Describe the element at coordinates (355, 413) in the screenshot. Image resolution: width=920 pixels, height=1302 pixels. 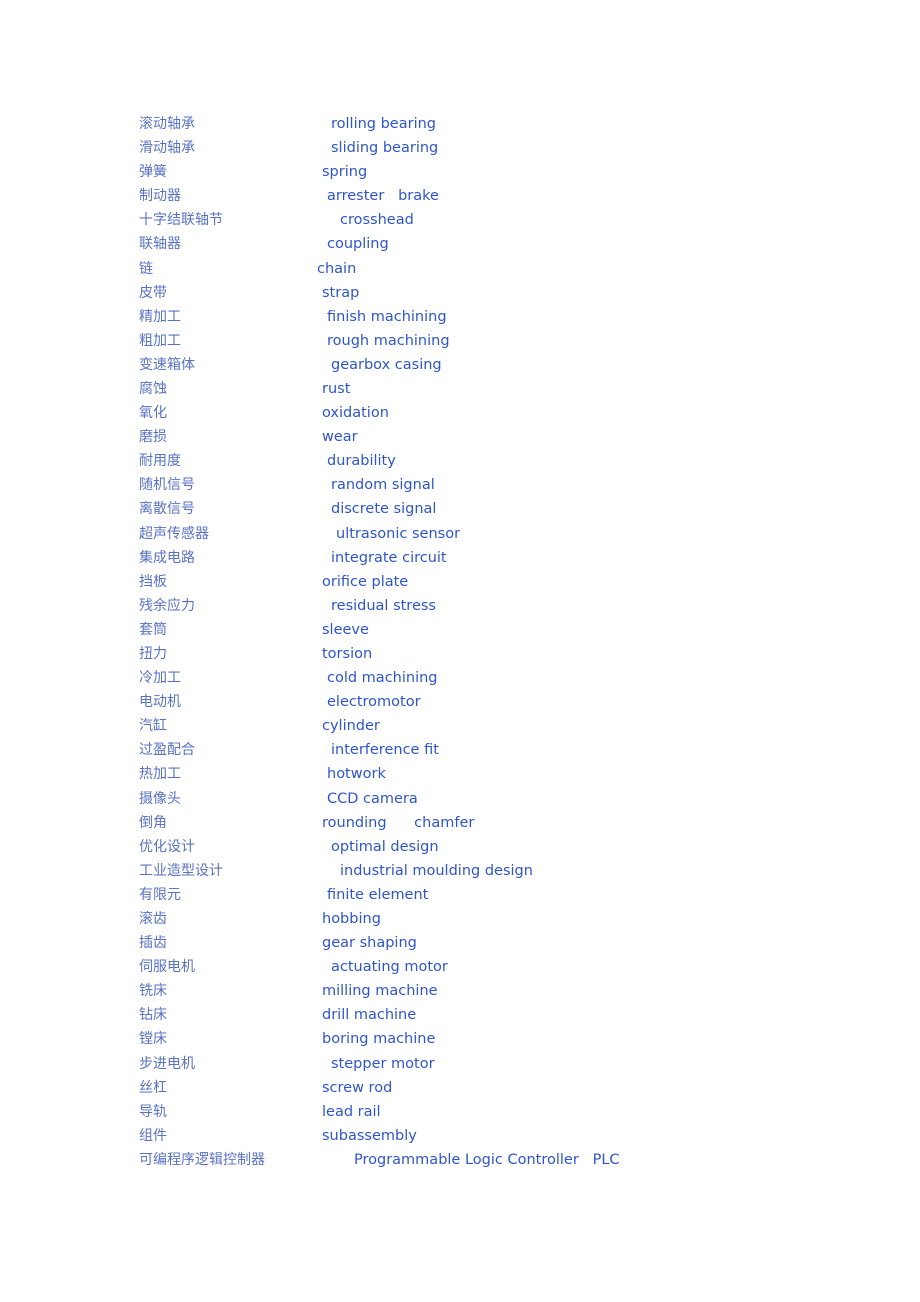
I see `english-term: oxidation` at that location.